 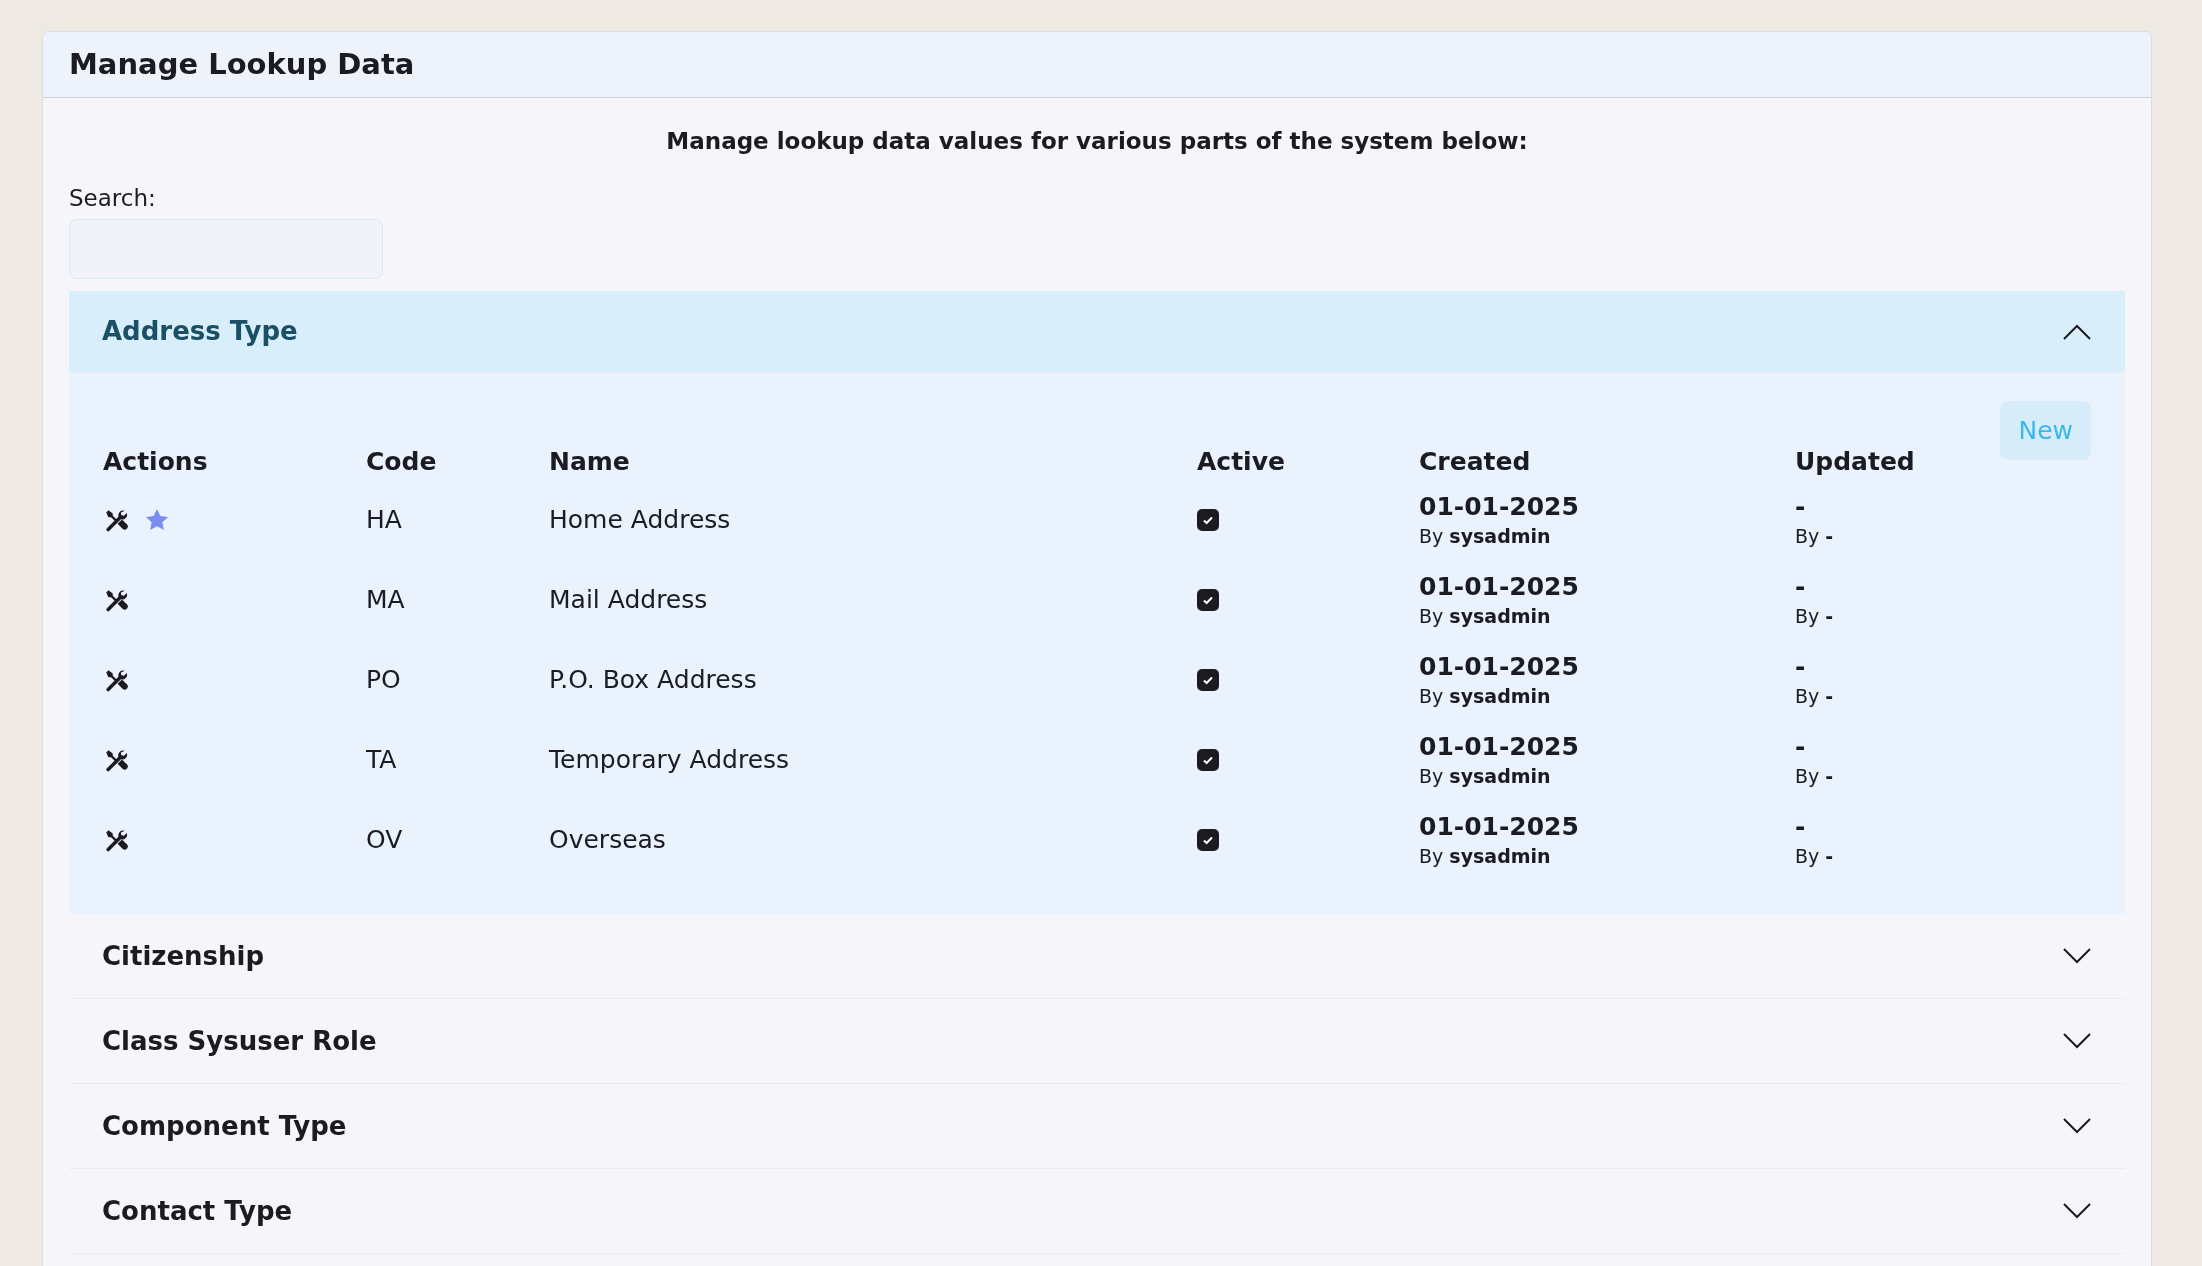 What do you see at coordinates (112, 197) in the screenshot?
I see `search-label: Search:` at bounding box center [112, 197].